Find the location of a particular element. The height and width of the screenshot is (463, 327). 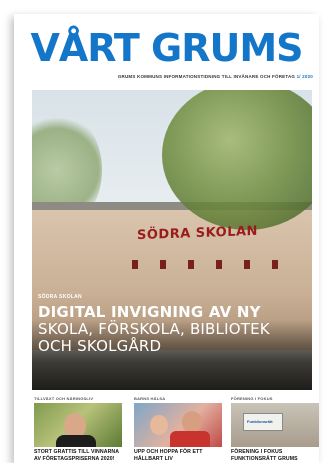

teaser-label: BARNS HÄLSA is located at coordinates (150, 398).